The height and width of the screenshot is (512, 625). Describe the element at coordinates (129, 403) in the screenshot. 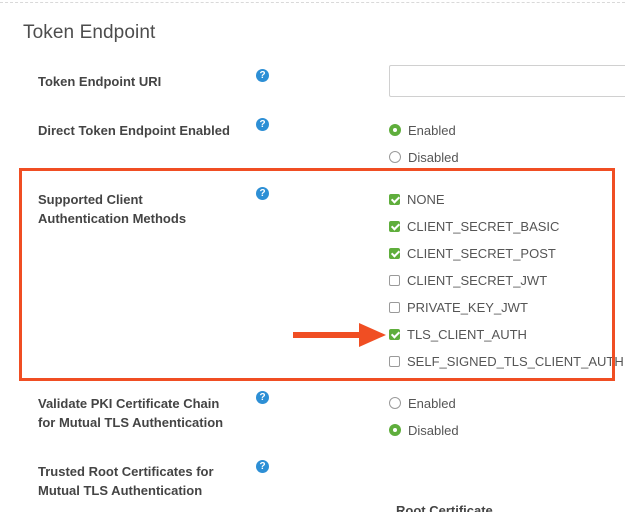

I see `label-line: Validate PKI Certificate Chain` at that location.